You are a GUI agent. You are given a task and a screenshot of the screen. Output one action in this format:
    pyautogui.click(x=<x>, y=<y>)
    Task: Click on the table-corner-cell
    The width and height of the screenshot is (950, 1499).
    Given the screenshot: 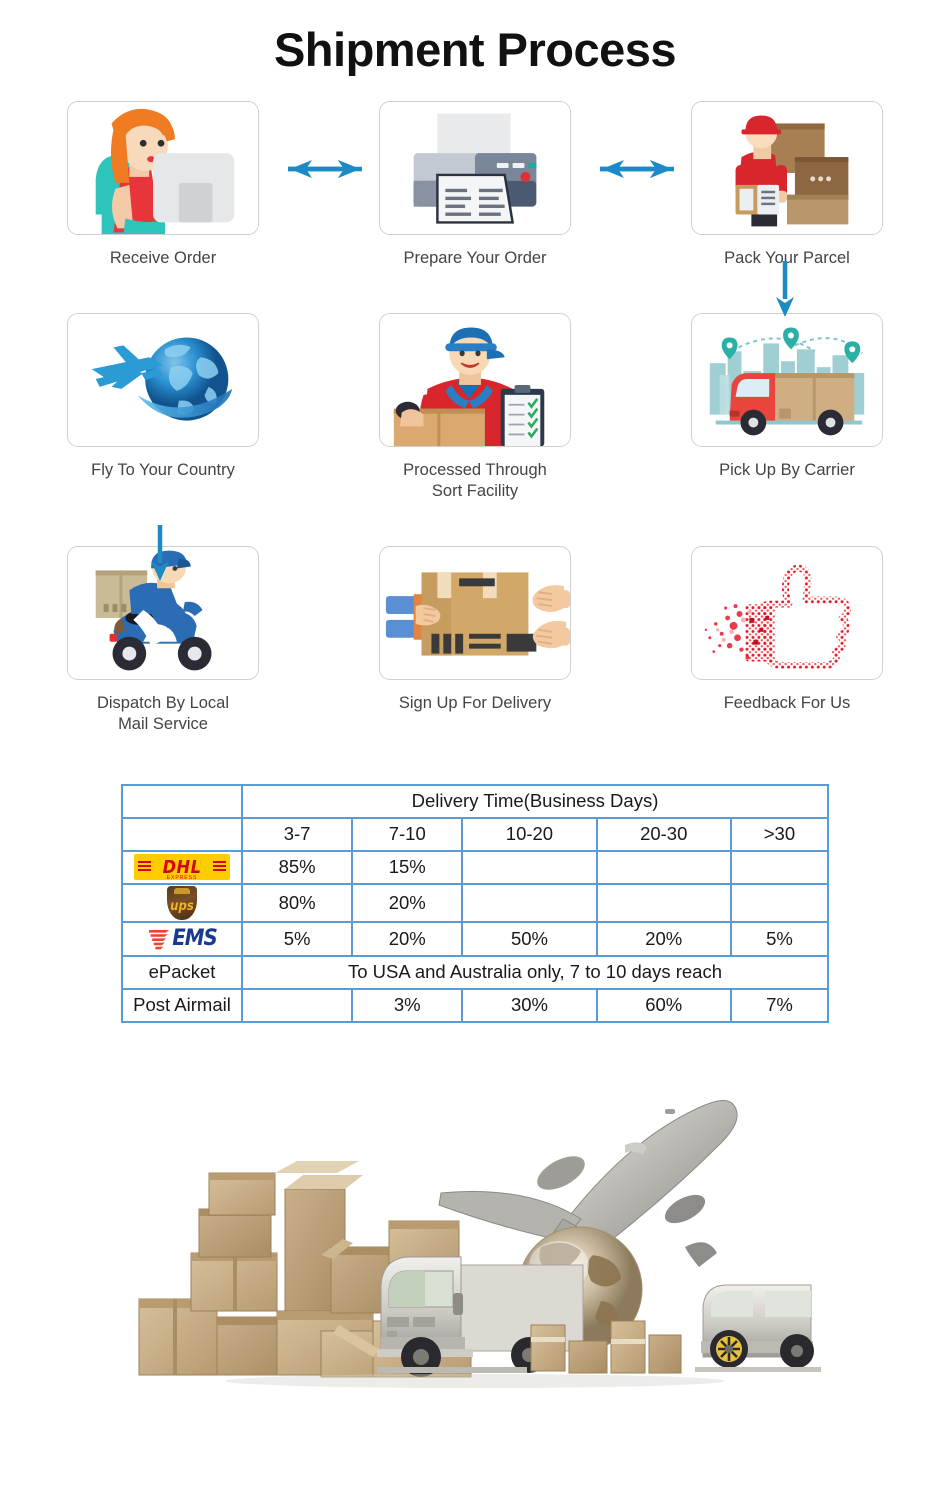 What is the action you would take?
    pyautogui.click(x=182, y=801)
    